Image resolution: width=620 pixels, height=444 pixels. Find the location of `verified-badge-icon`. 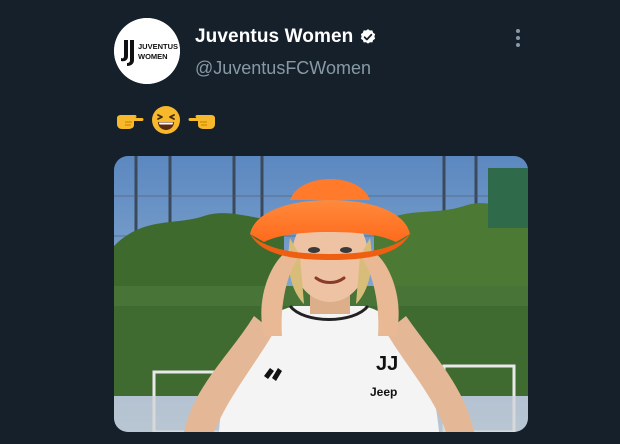

verified-badge-icon is located at coordinates (368, 37).